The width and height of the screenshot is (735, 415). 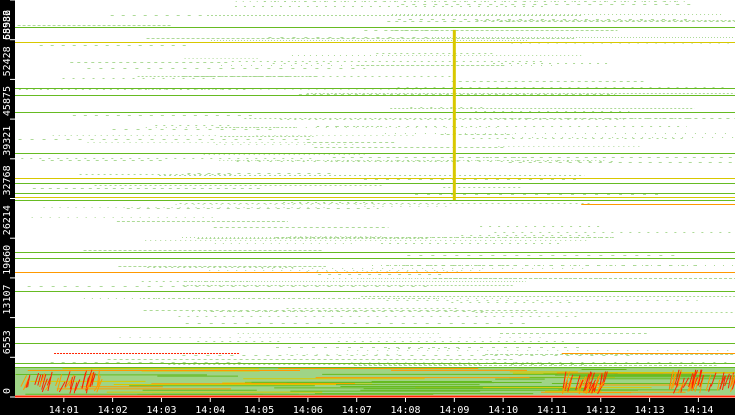 I want to click on y-tick-label: 6553, so click(x=7, y=342).